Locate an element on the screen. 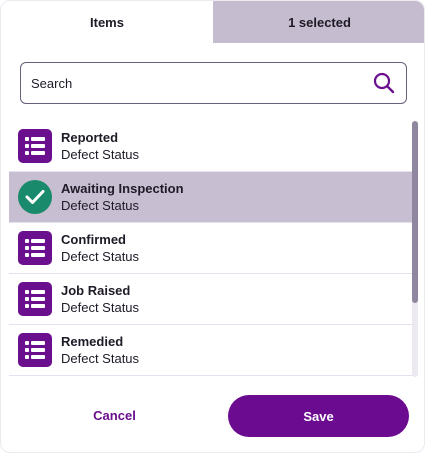  list-item-title: Job Raised is located at coordinates (96, 290).